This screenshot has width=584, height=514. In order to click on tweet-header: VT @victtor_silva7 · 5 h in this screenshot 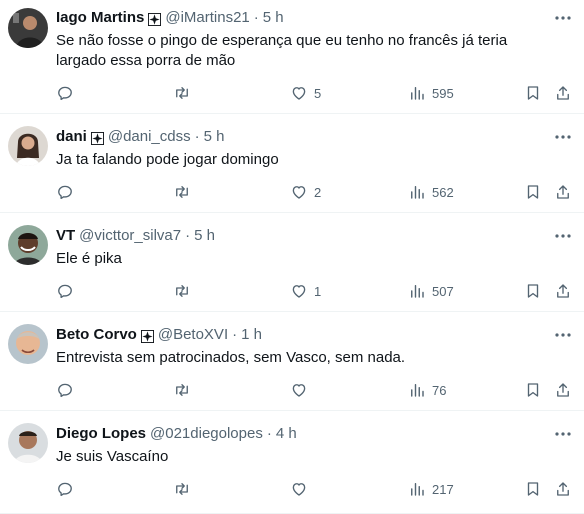, I will do `click(300, 236)`.